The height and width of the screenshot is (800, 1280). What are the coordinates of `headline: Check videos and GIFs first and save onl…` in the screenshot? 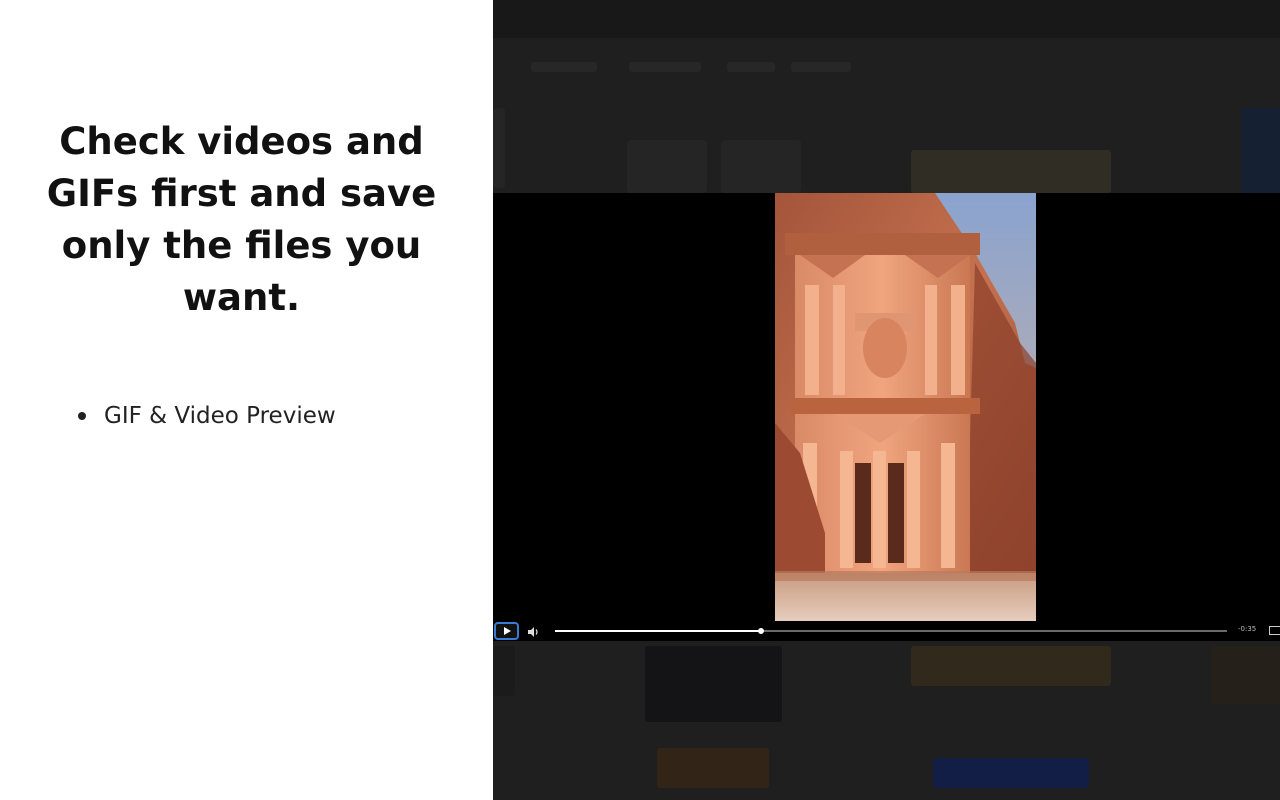 It's located at (241, 219).